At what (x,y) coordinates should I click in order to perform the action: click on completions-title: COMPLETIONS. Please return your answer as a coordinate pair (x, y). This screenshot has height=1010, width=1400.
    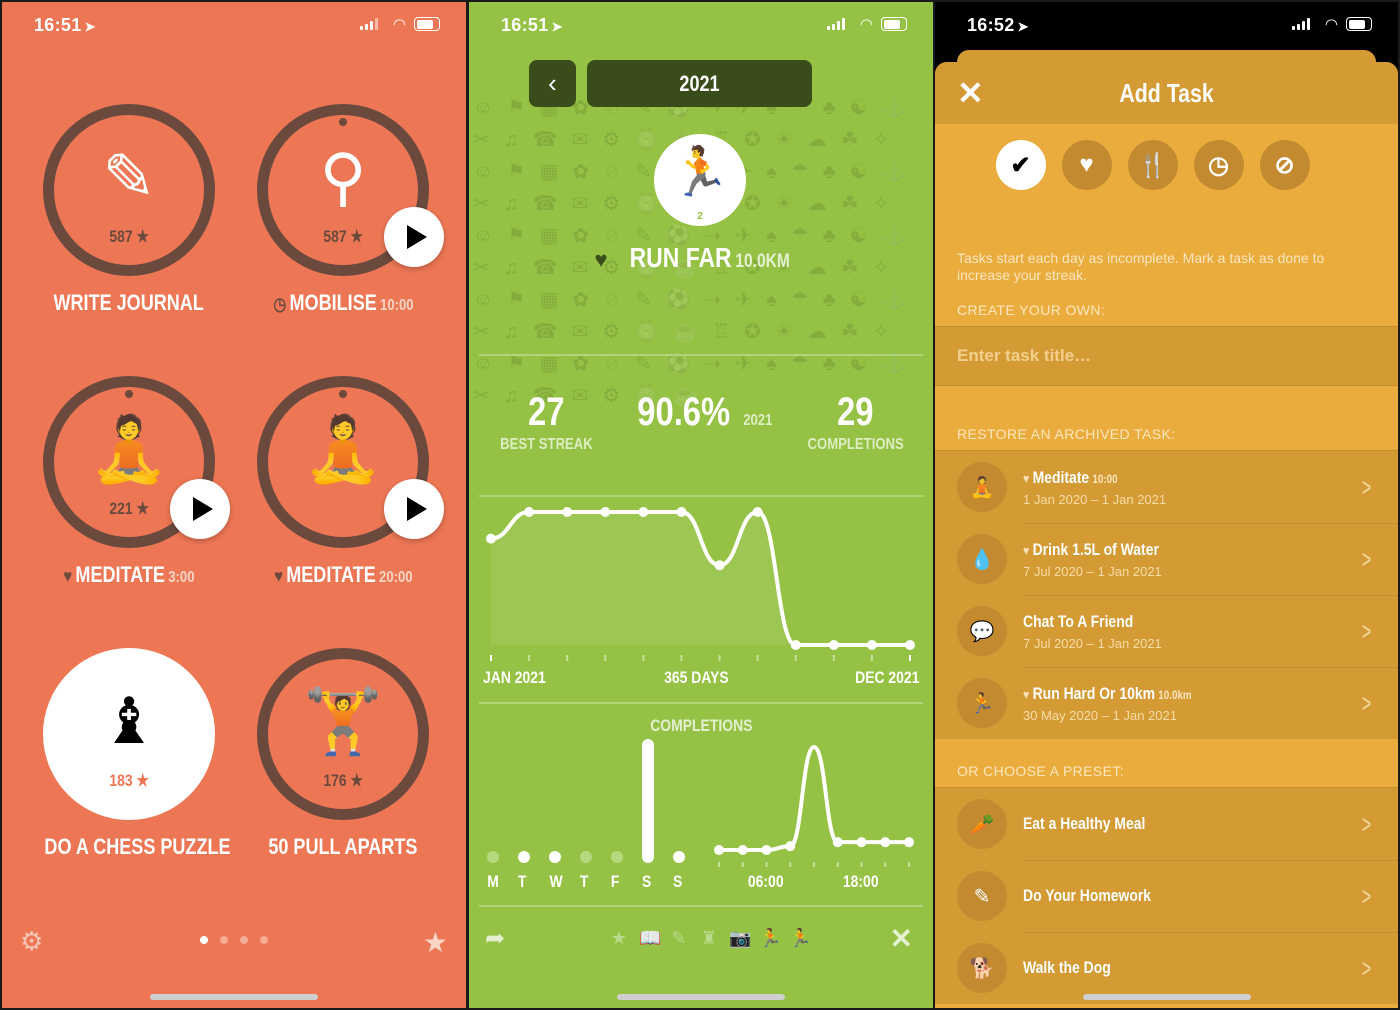
    Looking at the image, I should click on (701, 725).